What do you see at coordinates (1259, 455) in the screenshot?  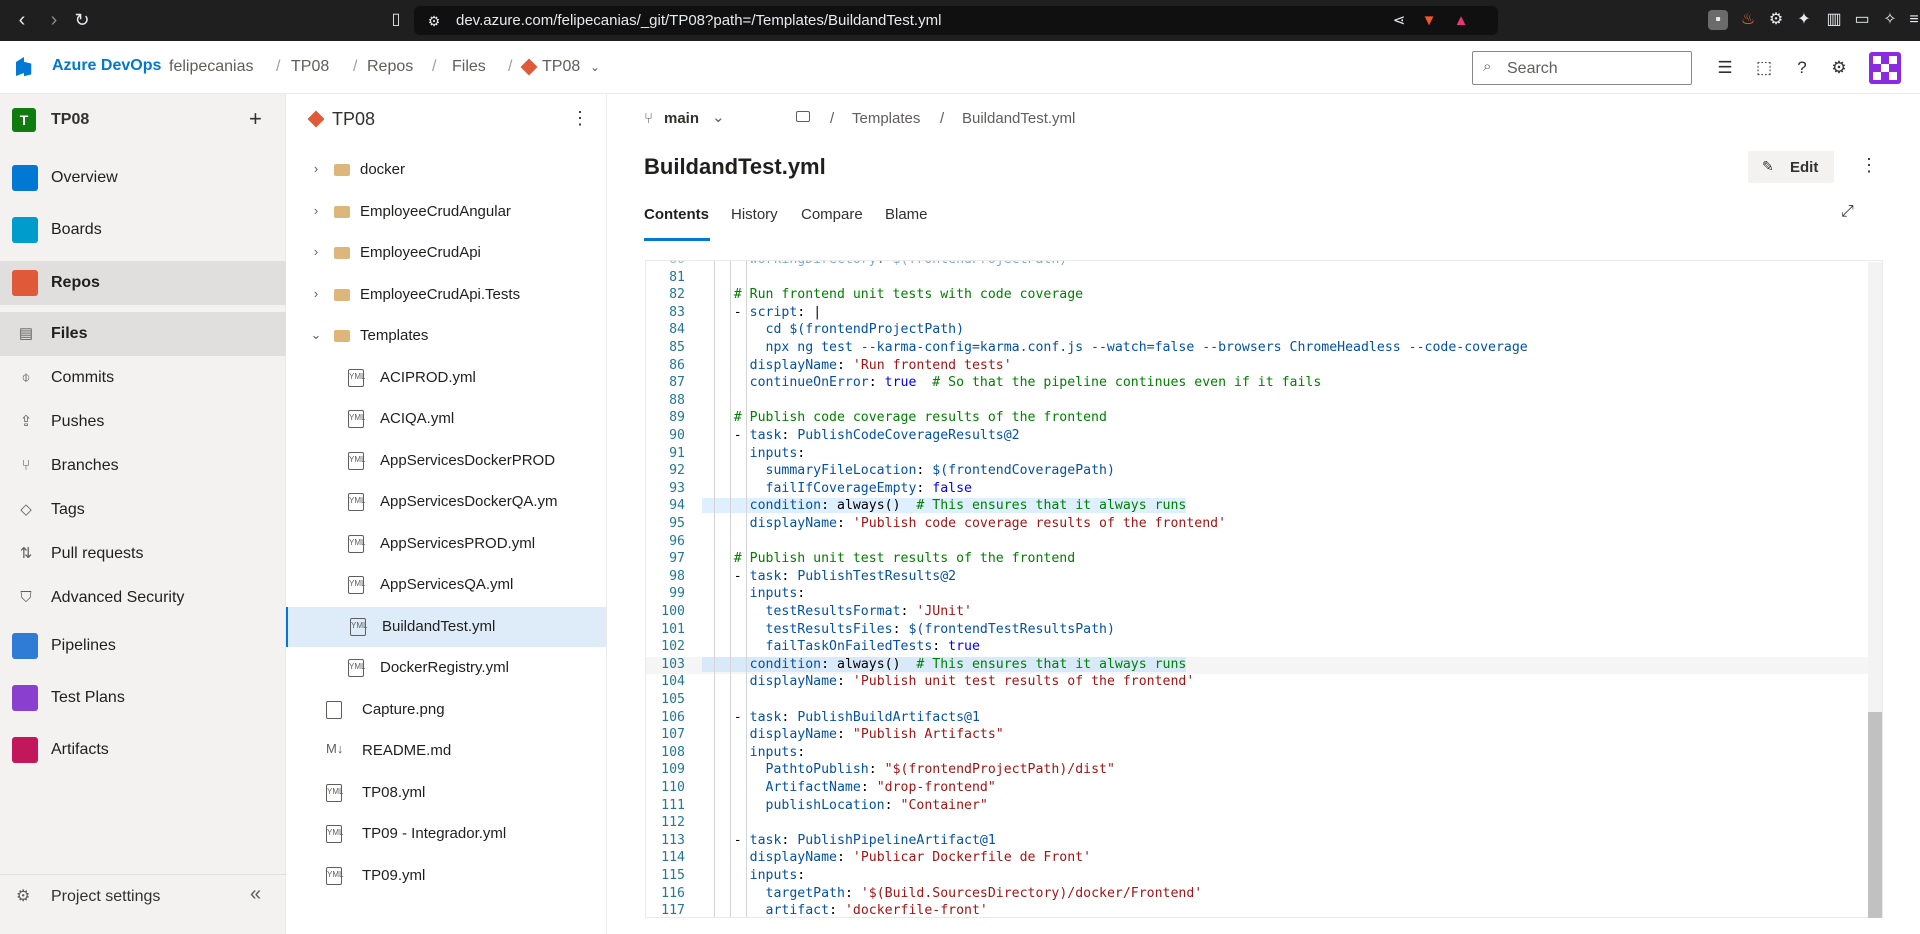 I see `code-line: 91 inputs:` at bounding box center [1259, 455].